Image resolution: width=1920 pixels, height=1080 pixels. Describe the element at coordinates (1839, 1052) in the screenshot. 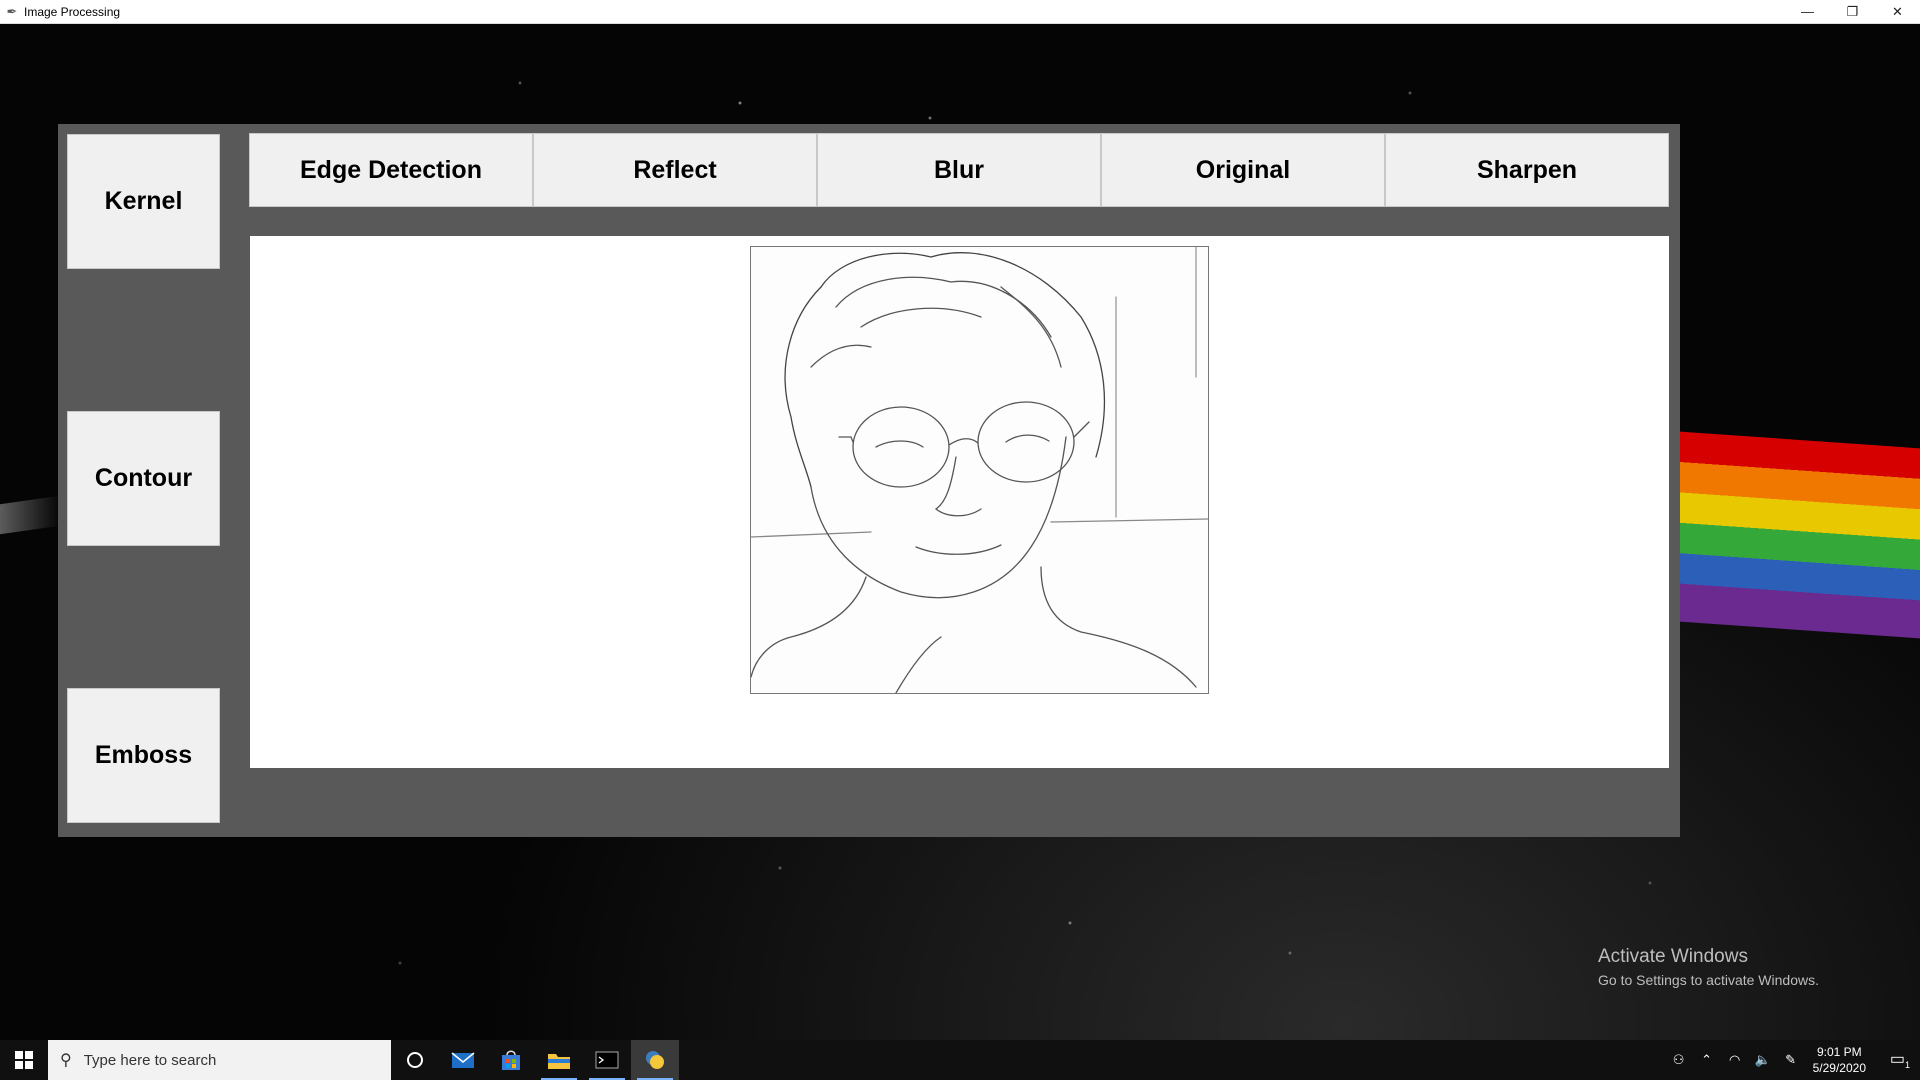

I see `clock-time: 9:01 PM` at that location.